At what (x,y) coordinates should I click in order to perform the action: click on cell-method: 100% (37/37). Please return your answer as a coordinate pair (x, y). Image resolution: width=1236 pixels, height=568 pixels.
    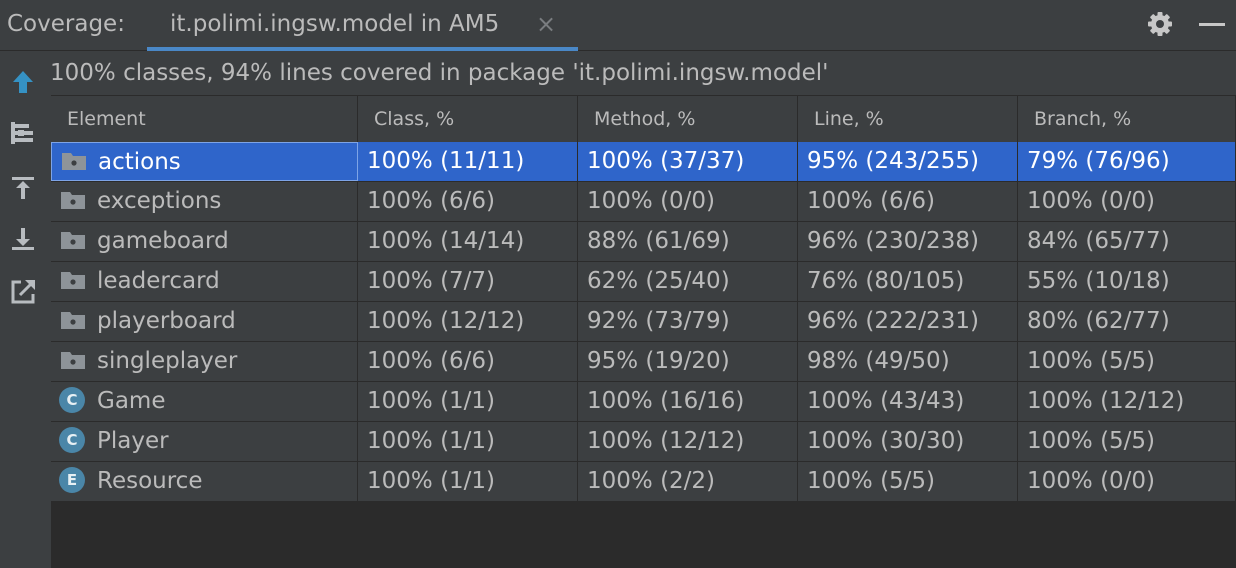
    Looking at the image, I should click on (688, 161).